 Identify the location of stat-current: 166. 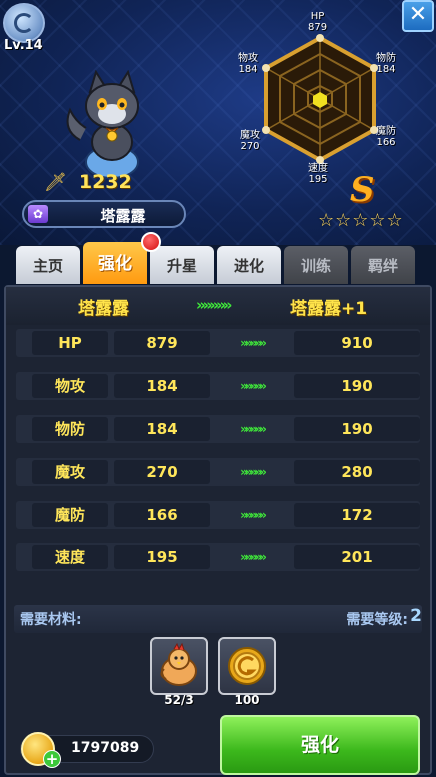
(162, 515).